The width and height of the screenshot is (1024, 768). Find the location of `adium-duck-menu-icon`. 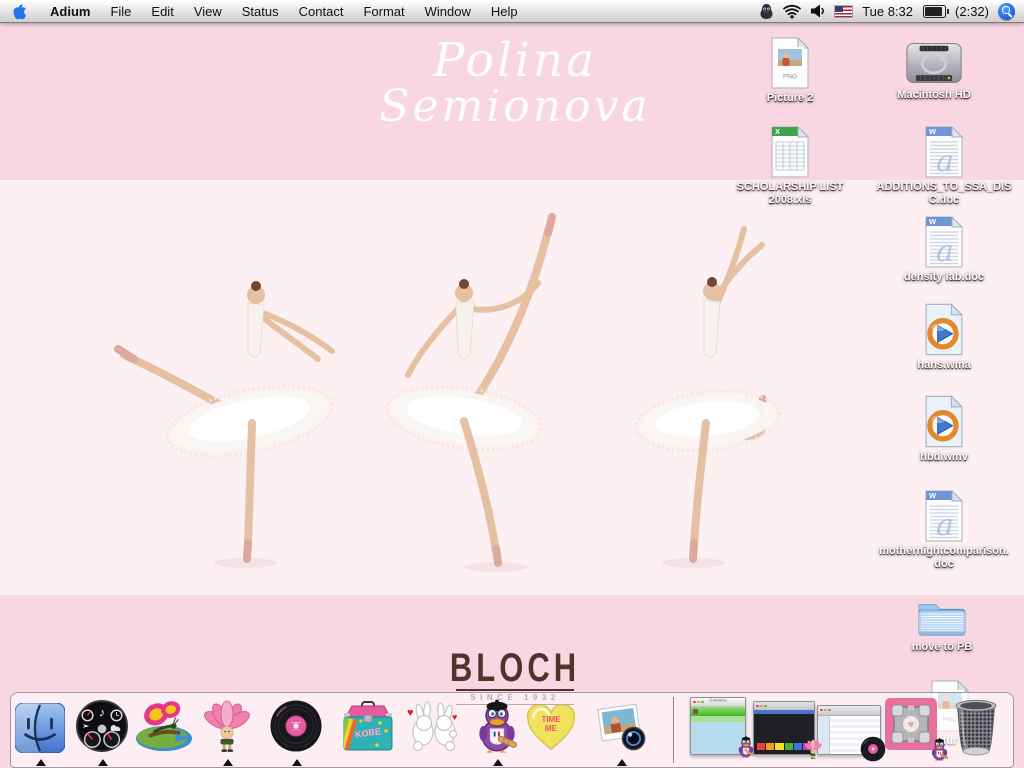

adium-duck-menu-icon is located at coordinates (766, 11).